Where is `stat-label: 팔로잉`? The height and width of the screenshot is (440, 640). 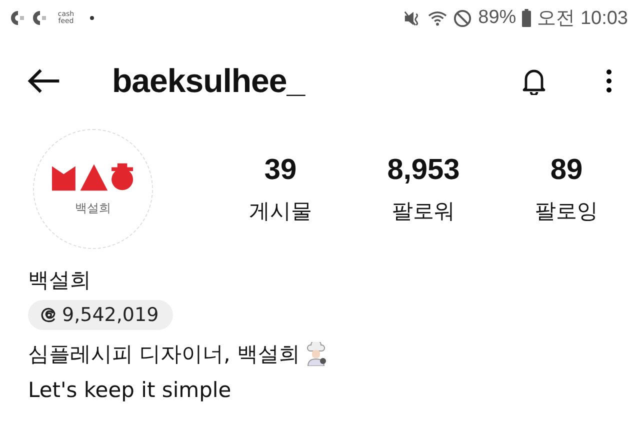 stat-label: 팔로잉 is located at coordinates (566, 210).